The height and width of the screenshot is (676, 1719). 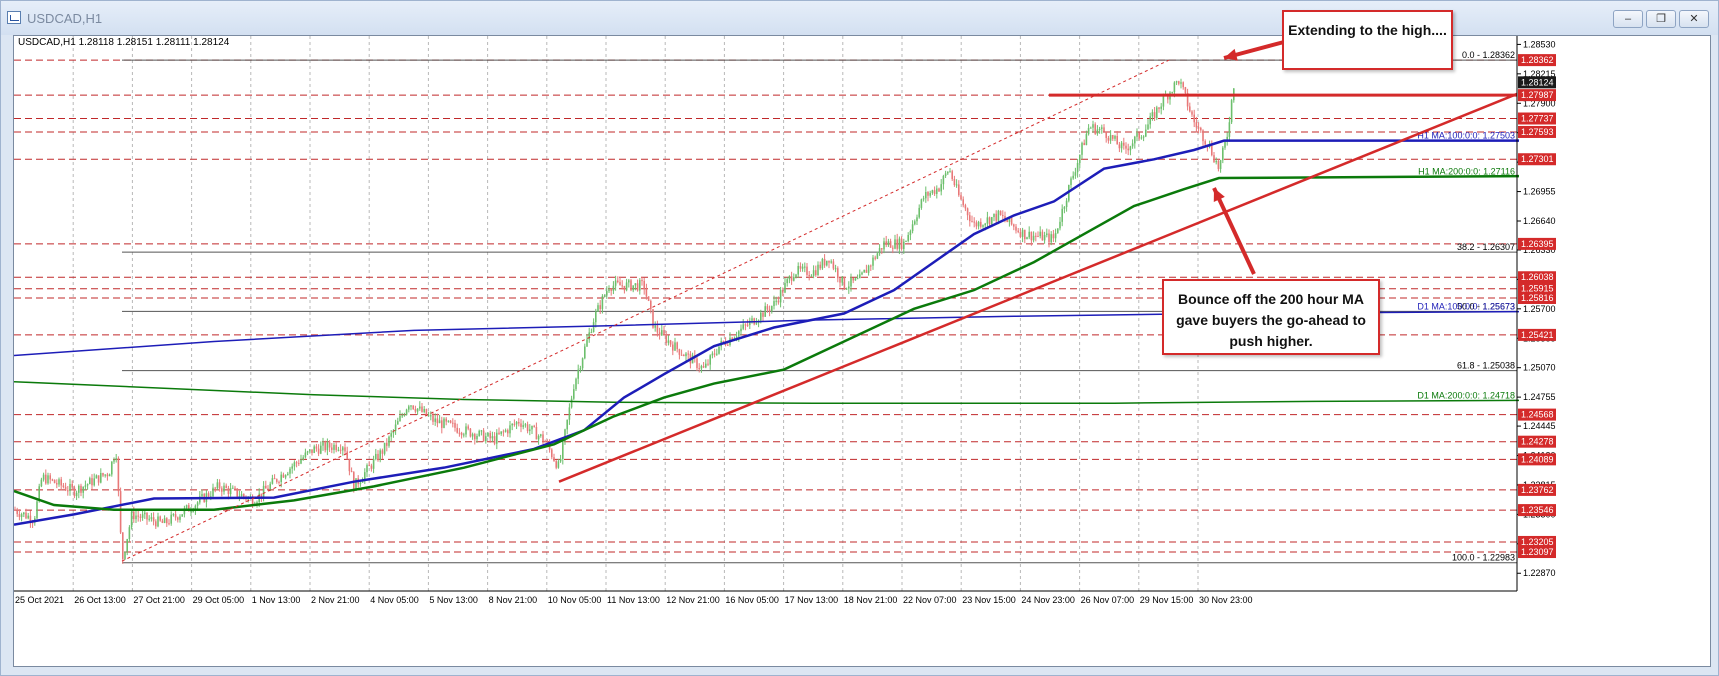 I want to click on price-level-tag-text: 1.23546, so click(x=1537, y=510).